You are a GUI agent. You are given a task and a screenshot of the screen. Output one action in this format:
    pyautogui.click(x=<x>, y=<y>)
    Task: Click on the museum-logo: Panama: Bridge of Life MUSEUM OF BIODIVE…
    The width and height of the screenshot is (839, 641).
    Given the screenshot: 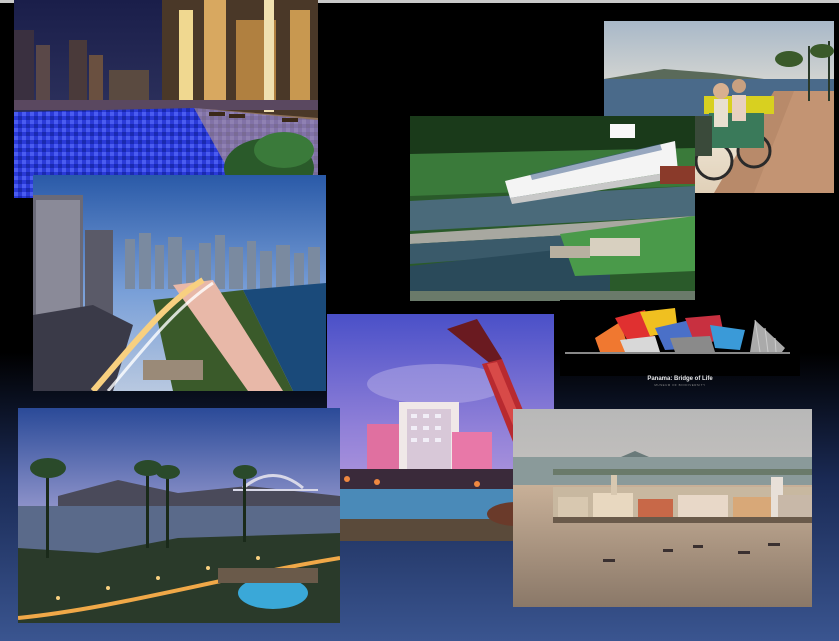 What is the action you would take?
    pyautogui.click(x=680, y=345)
    